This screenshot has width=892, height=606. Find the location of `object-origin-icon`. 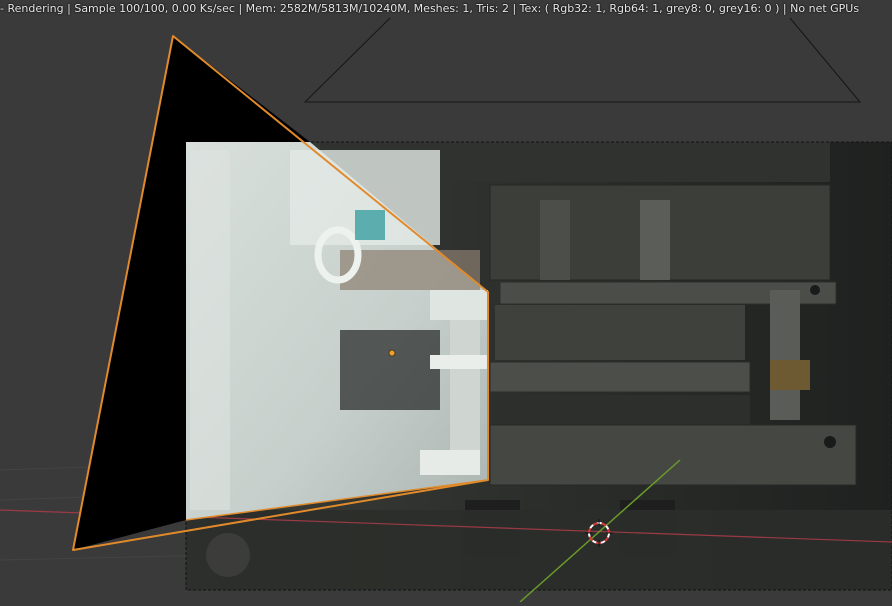

object-origin-icon is located at coordinates (392, 353).